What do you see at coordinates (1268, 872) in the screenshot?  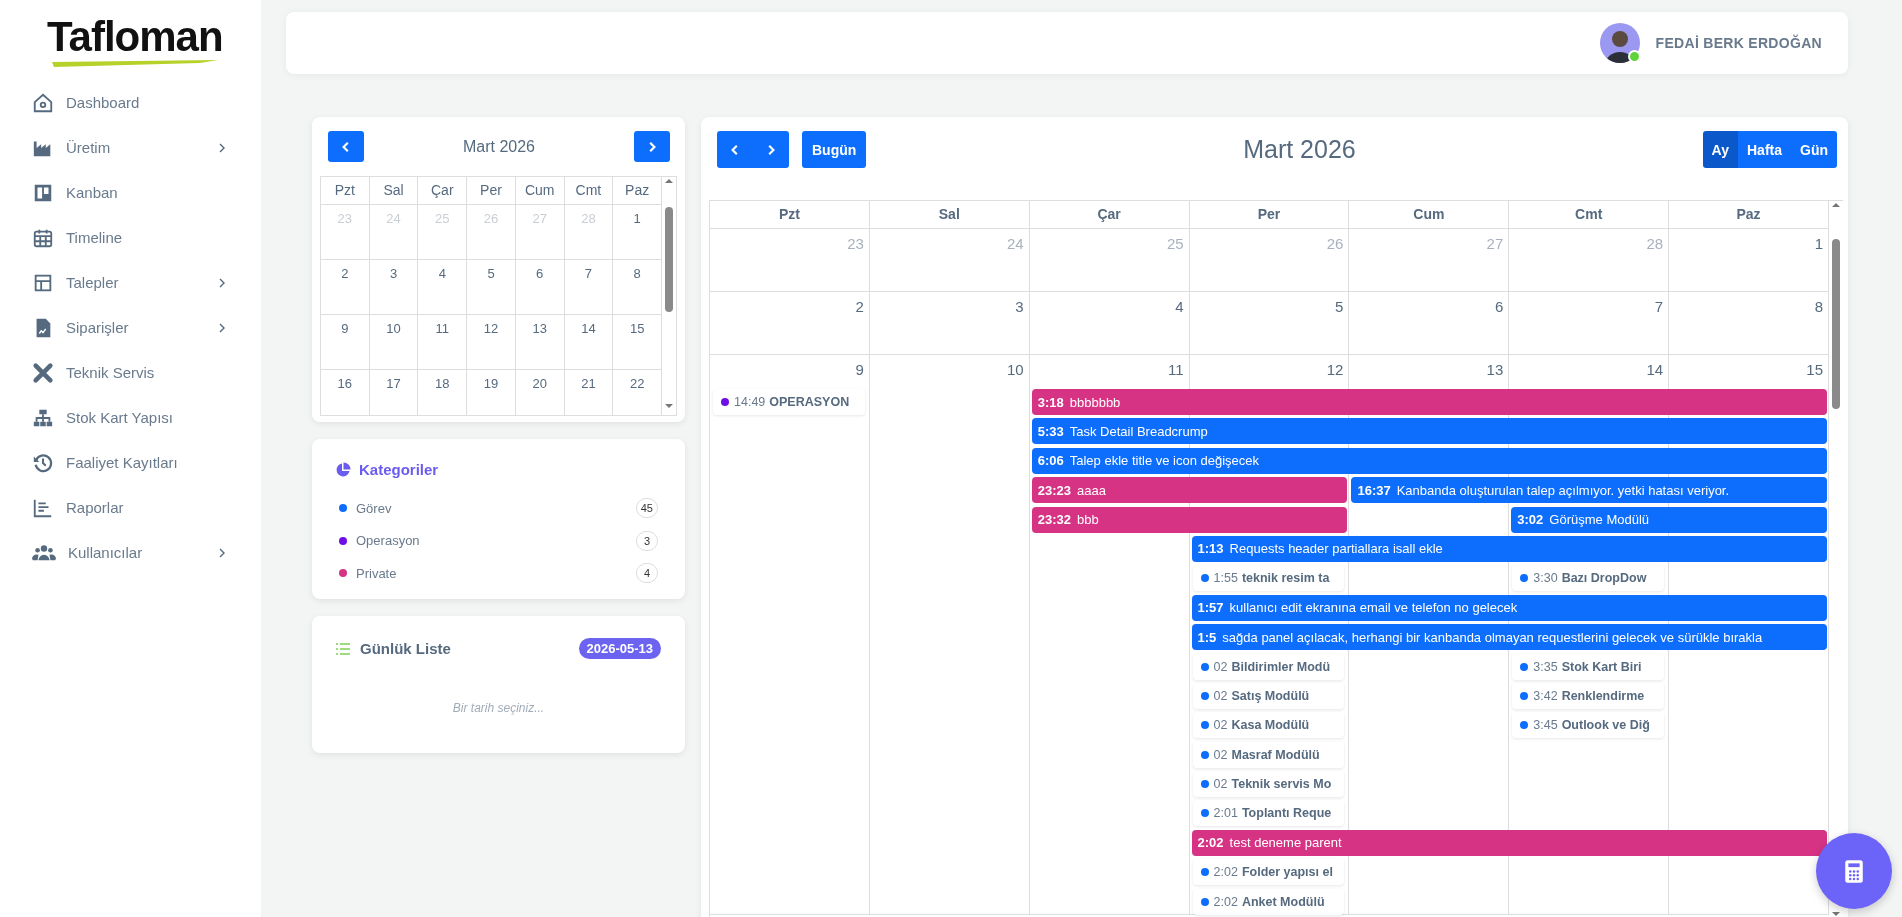 I see `event-item: 2:02 Folder yapısı el` at bounding box center [1268, 872].